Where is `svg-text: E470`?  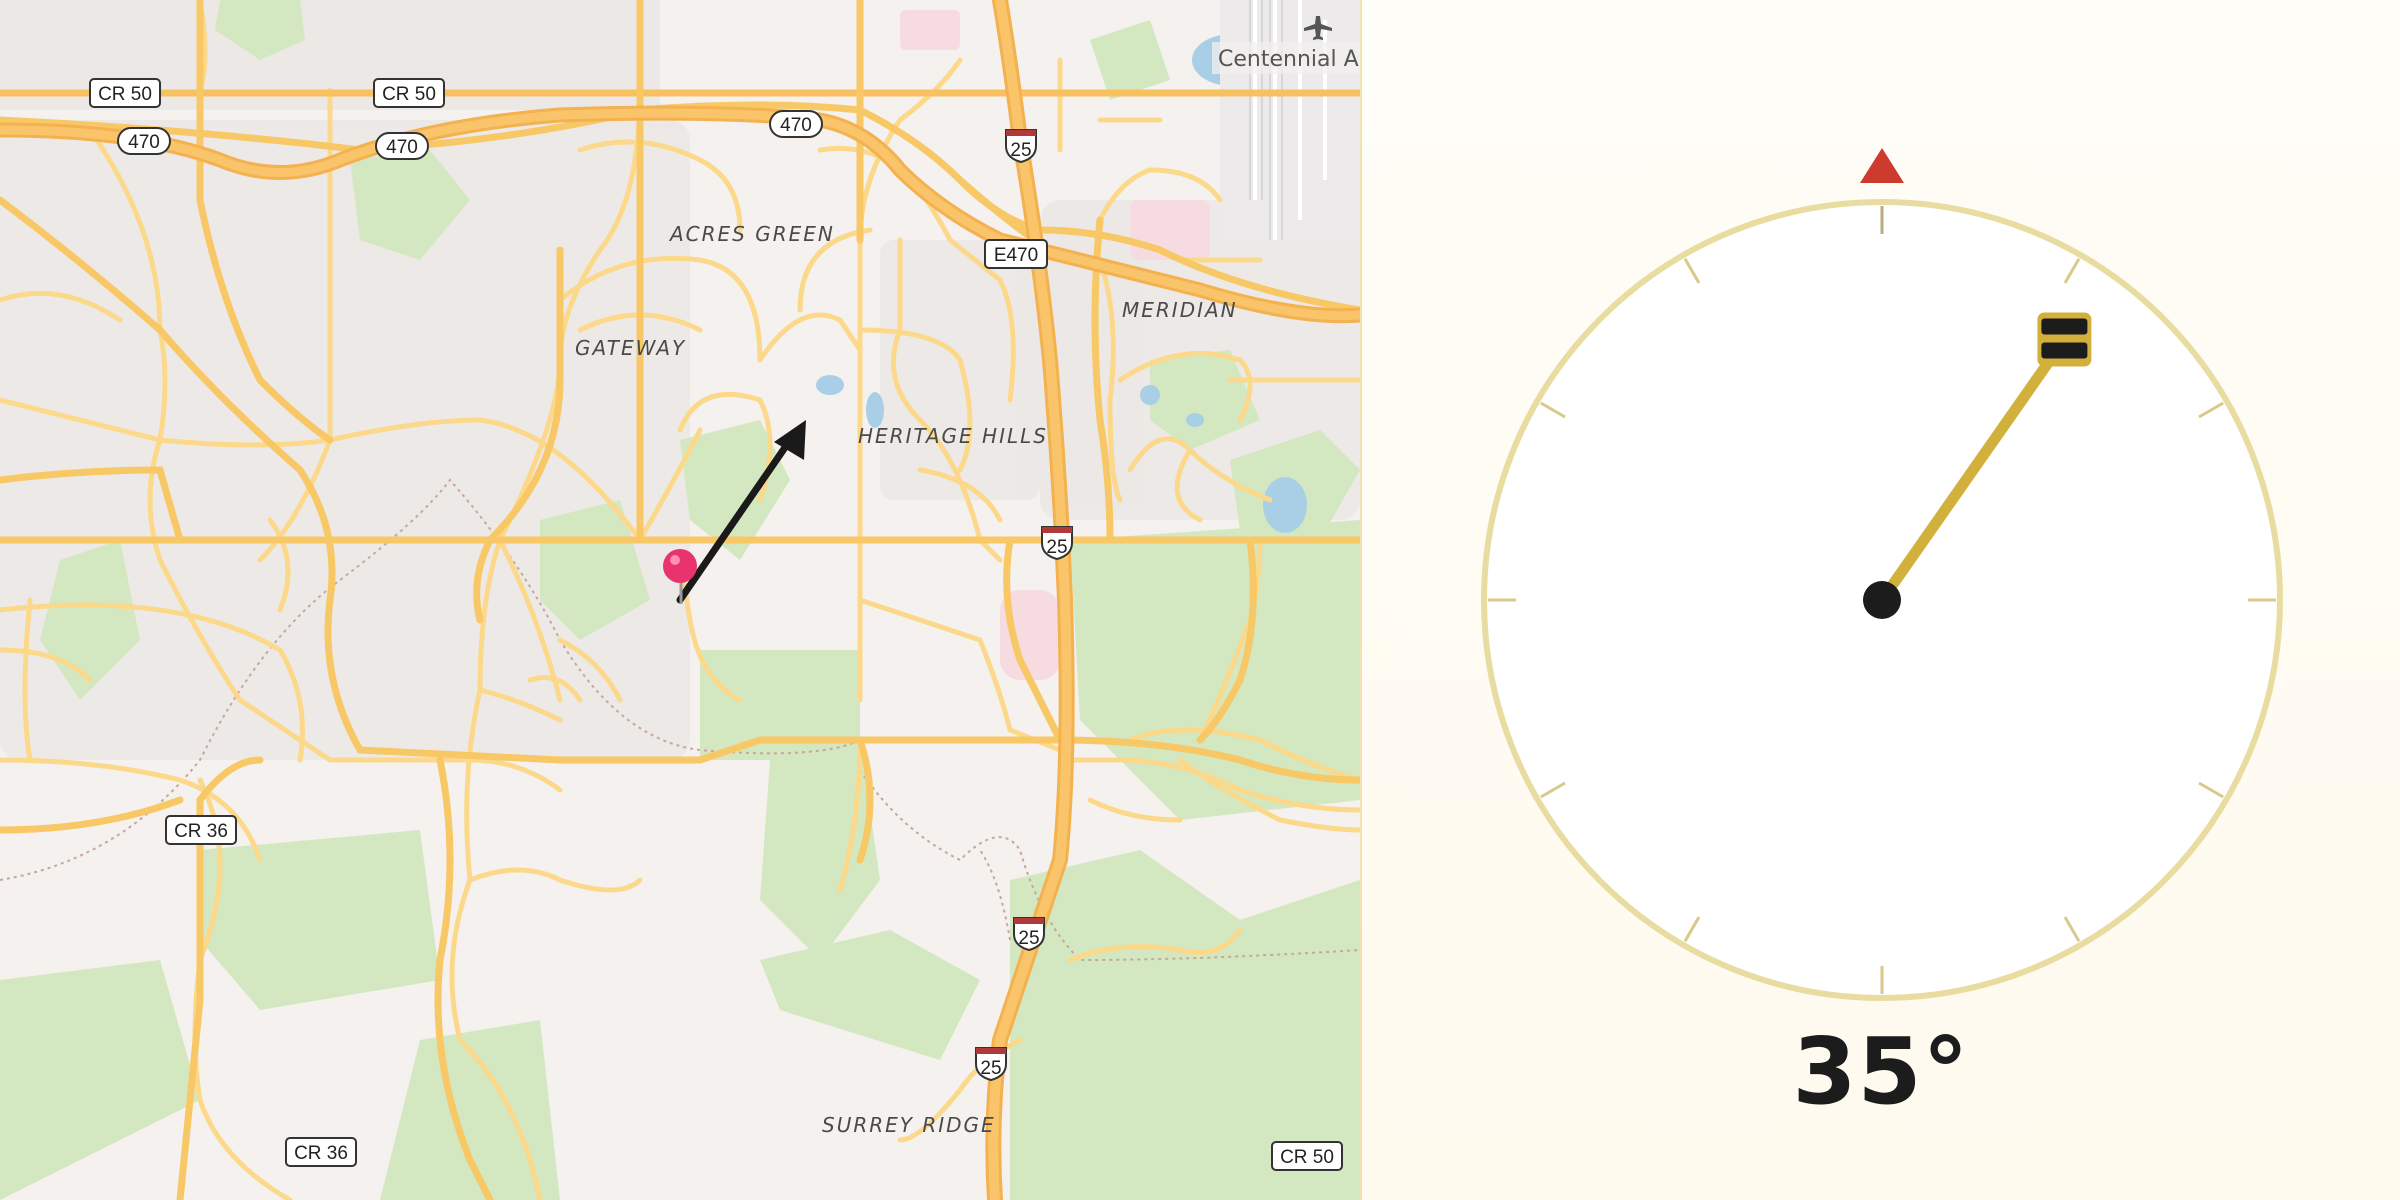 svg-text: E470 is located at coordinates (1016, 255).